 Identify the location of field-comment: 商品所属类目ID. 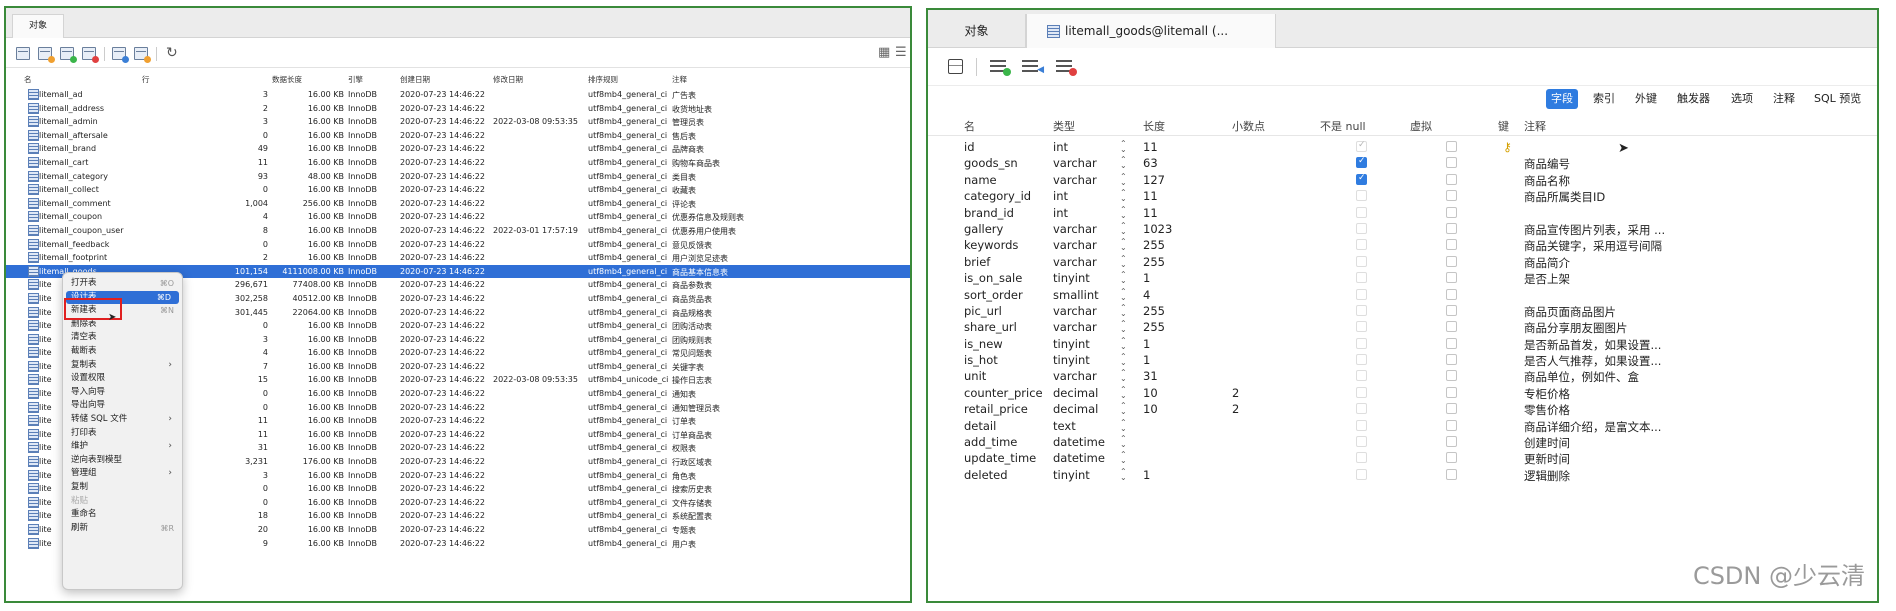
(1564, 197).